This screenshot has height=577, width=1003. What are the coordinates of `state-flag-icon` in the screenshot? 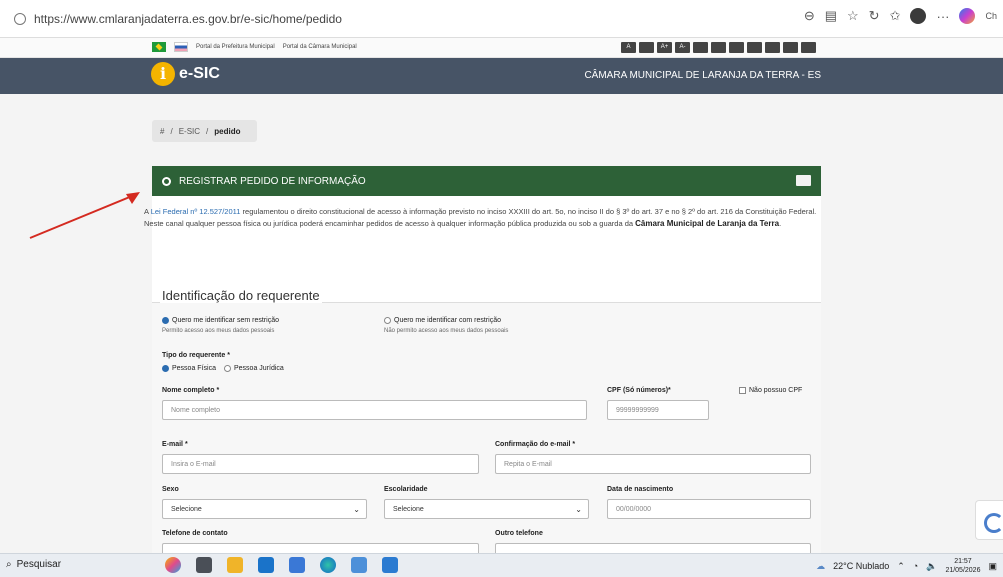 It's located at (181, 47).